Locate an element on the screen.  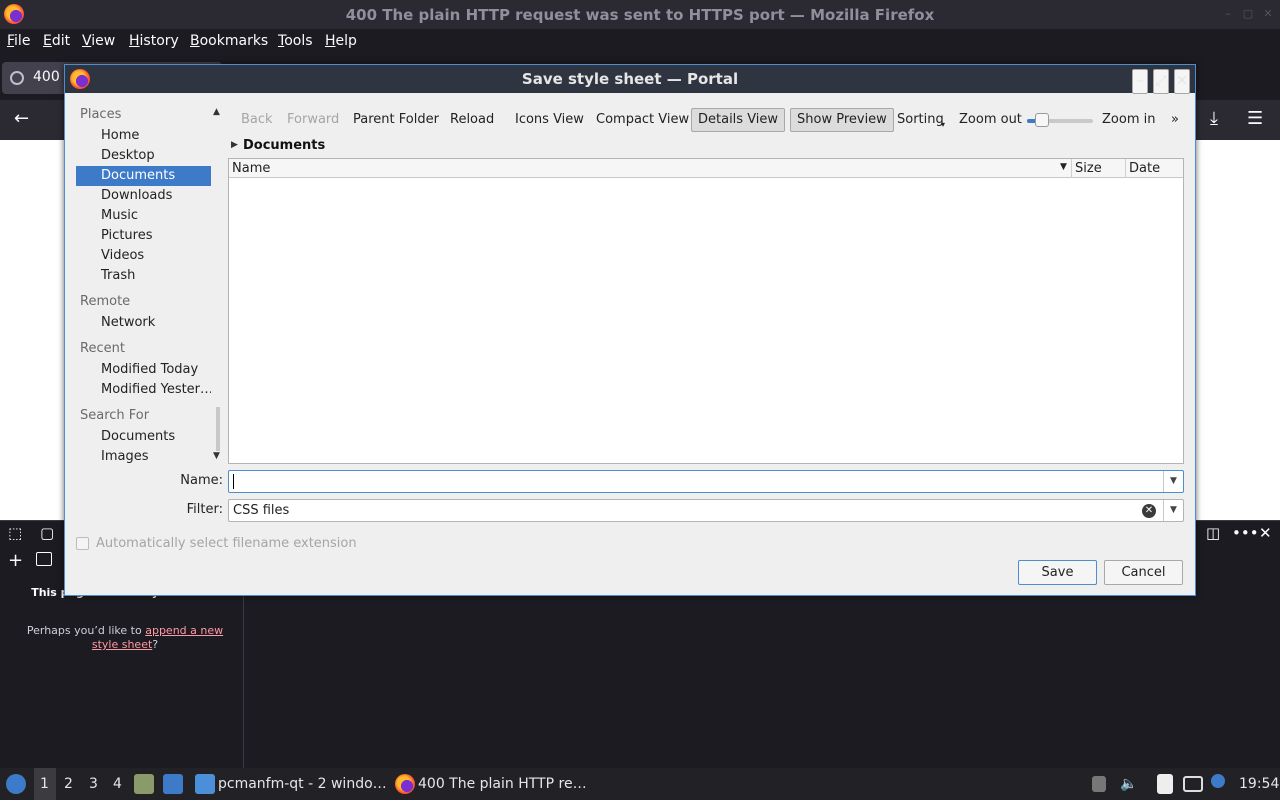
workspace-2: 2 is located at coordinates (68, 784).